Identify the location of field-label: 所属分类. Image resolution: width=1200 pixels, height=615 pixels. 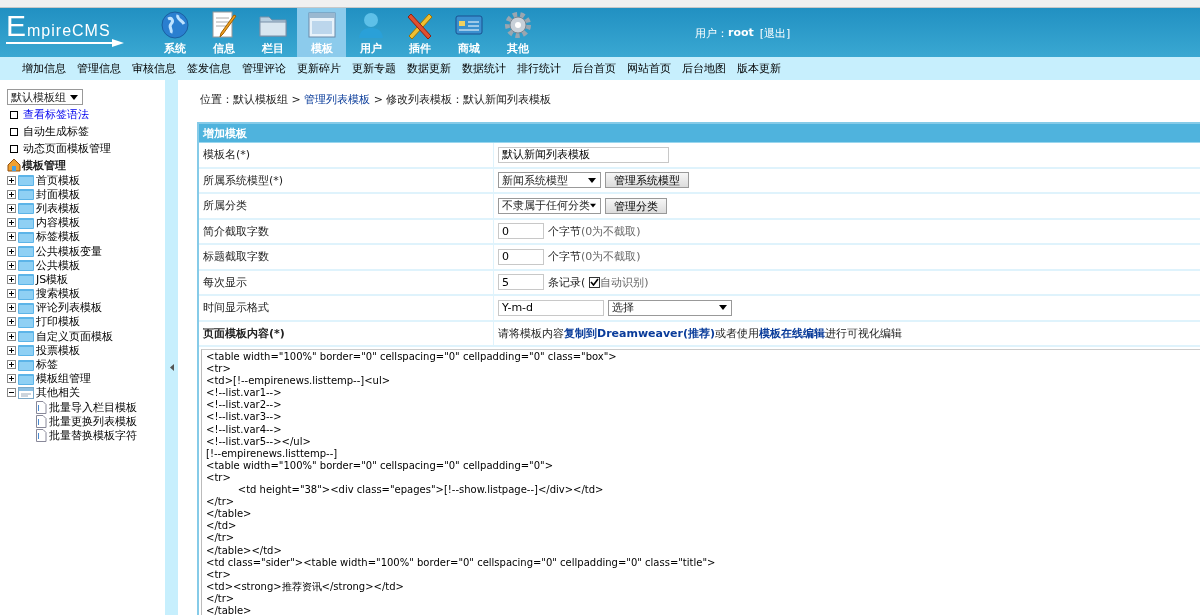
(346, 206).